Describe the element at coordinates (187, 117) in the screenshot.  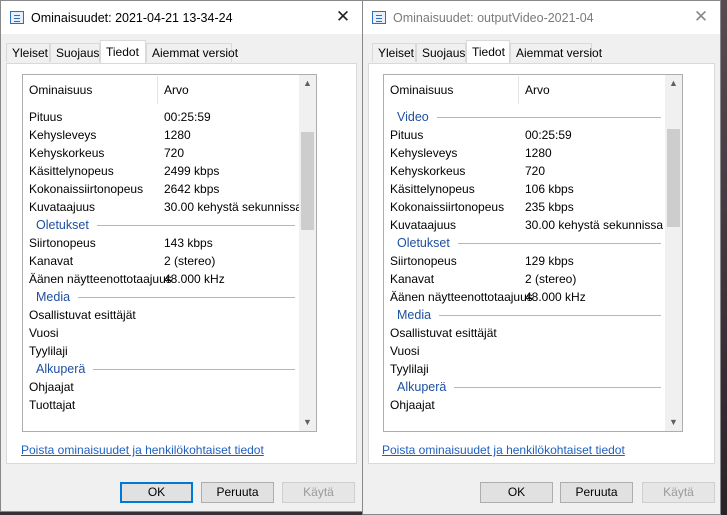
I see `property-value: 00:25:59` at that location.